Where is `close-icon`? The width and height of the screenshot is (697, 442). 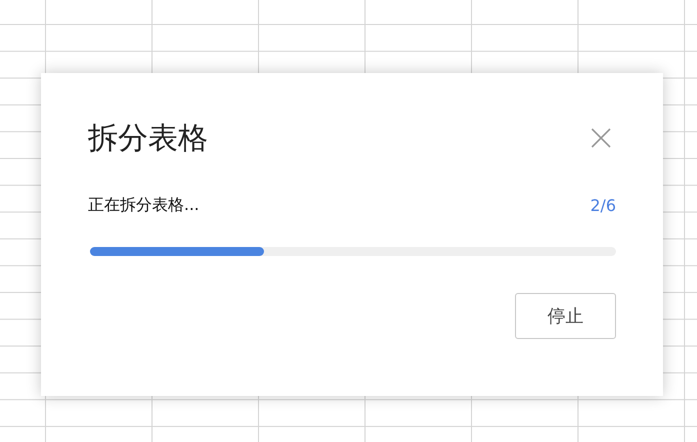 close-icon is located at coordinates (601, 138).